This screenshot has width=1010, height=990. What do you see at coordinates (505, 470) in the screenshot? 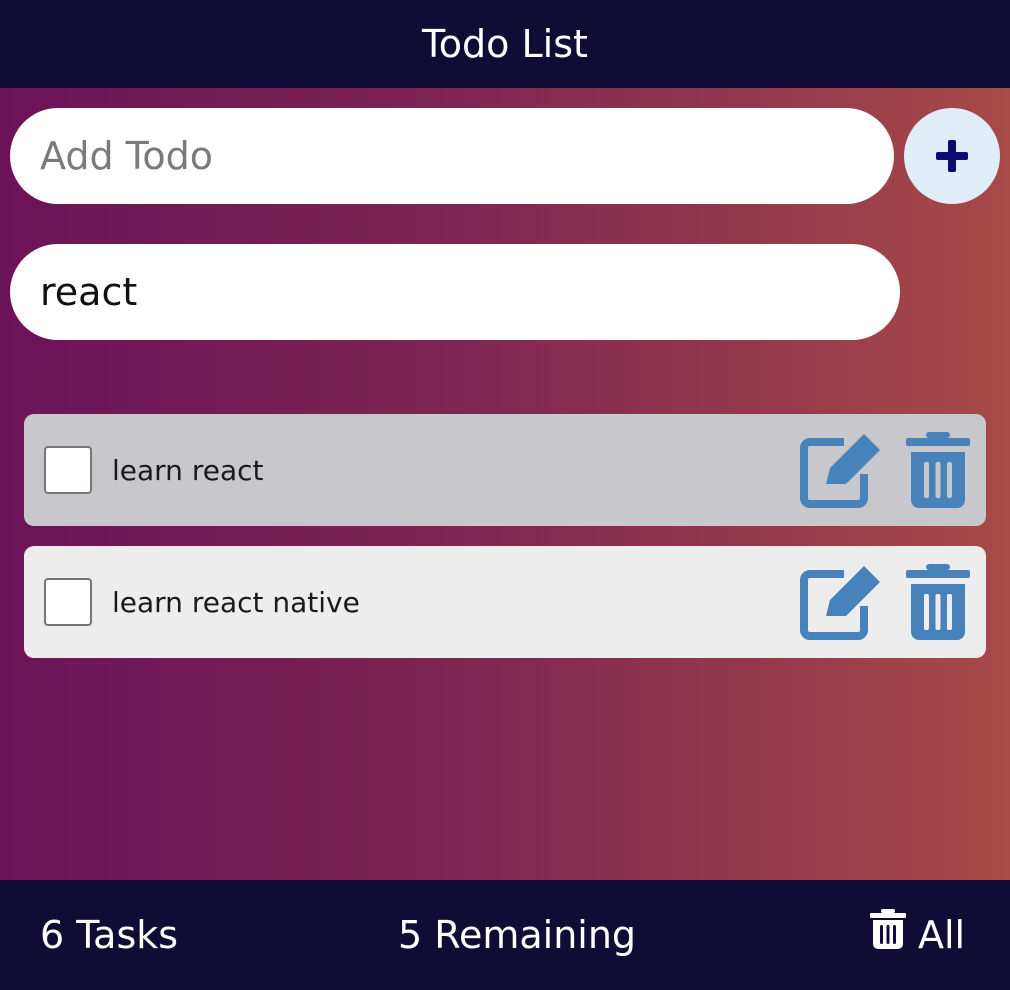
I see `todo-item: learn react` at bounding box center [505, 470].